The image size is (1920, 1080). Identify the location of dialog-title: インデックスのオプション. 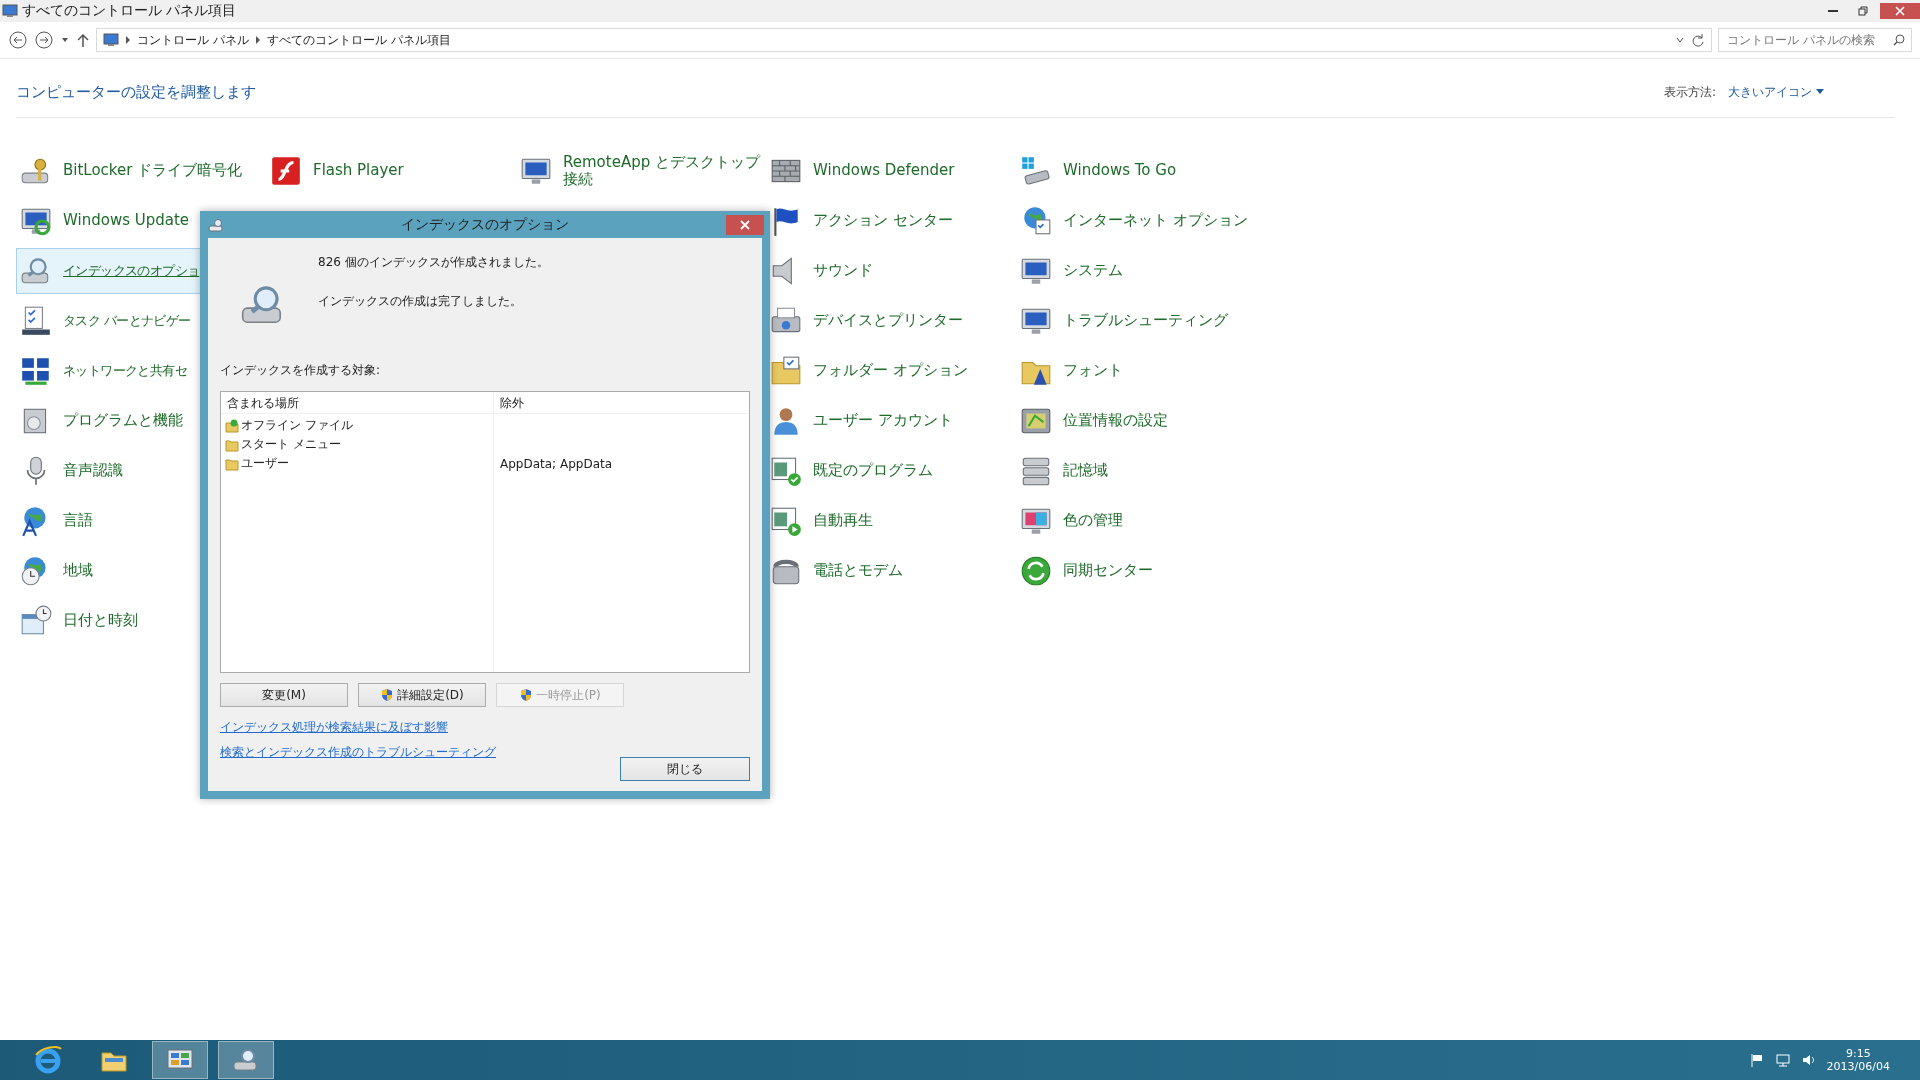
(485, 224).